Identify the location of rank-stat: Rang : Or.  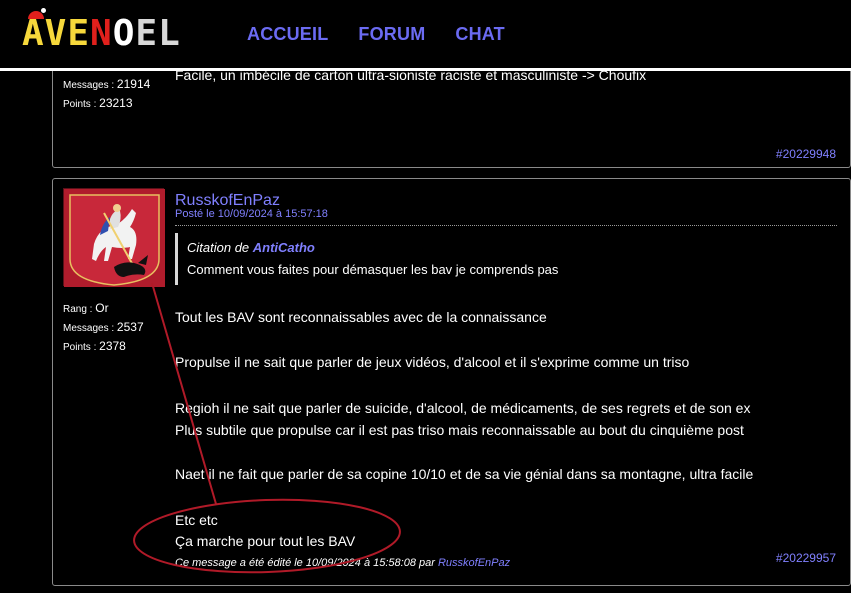
(86, 308).